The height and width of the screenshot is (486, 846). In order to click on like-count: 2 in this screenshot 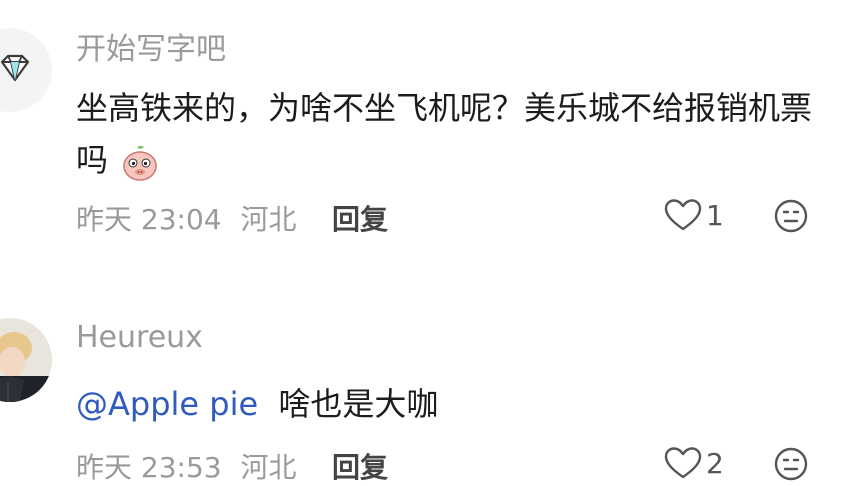, I will do `click(715, 463)`.